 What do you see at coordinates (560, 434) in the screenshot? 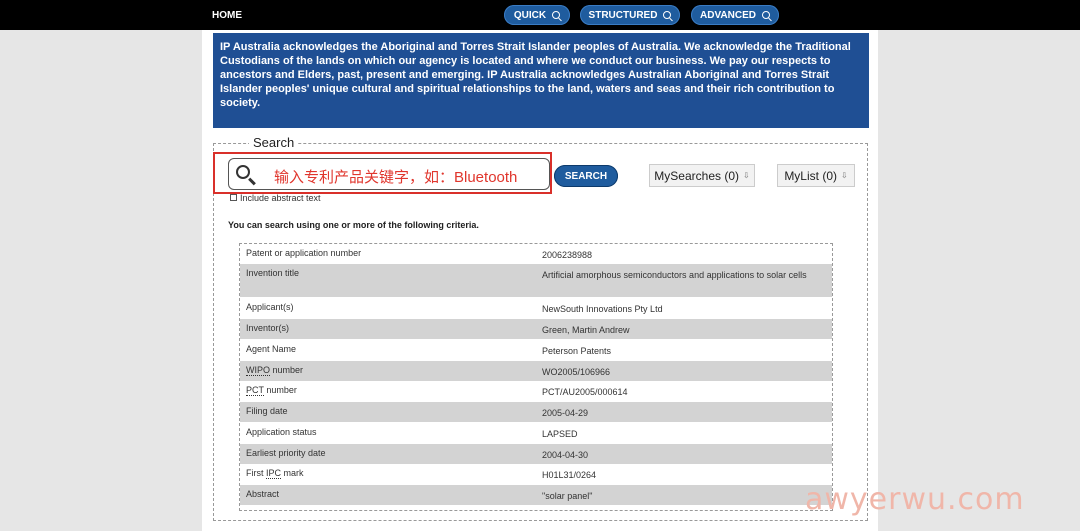
I see `row-value: LAPSED` at bounding box center [560, 434].